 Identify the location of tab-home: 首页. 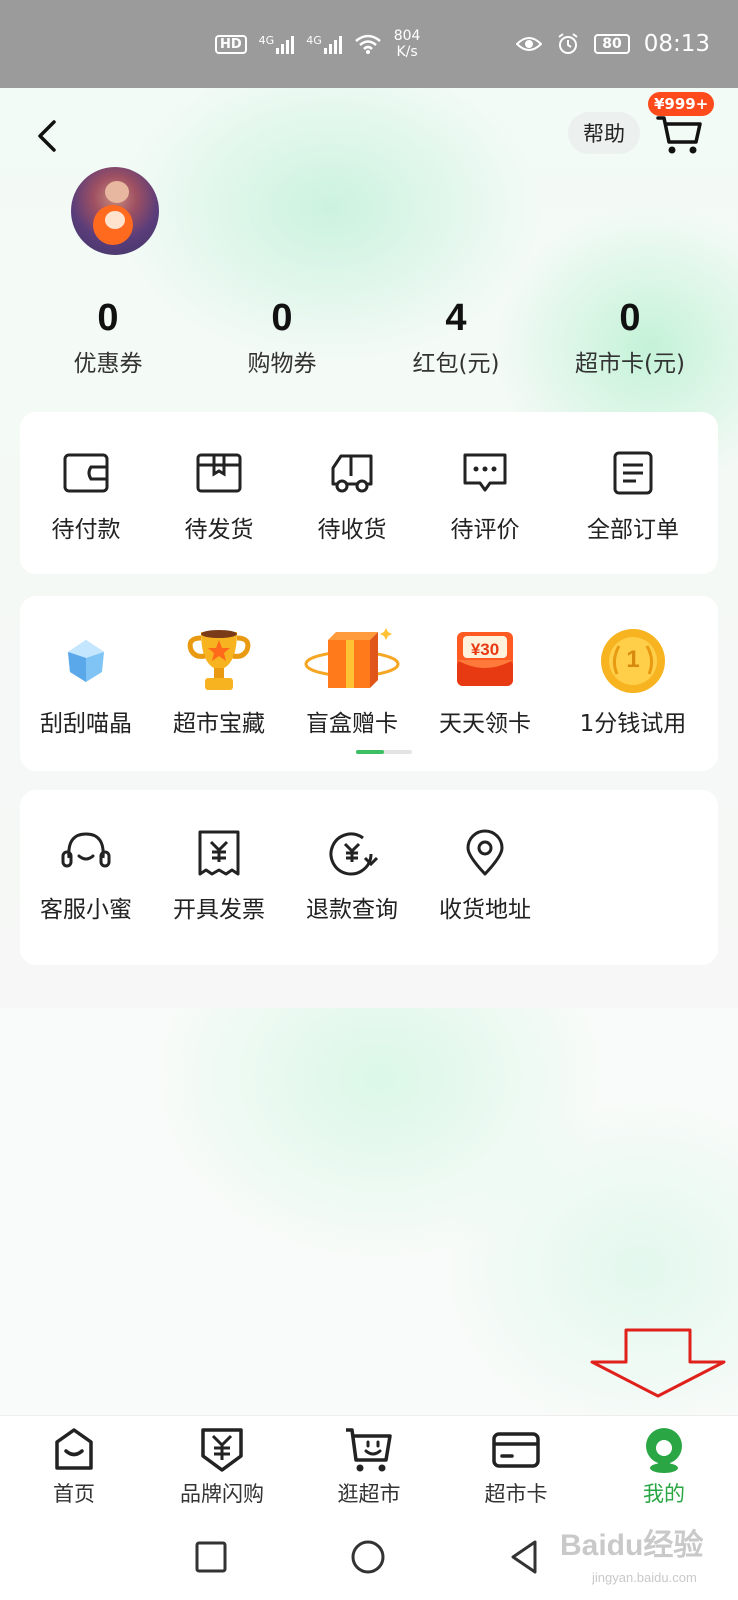
(74, 1467).